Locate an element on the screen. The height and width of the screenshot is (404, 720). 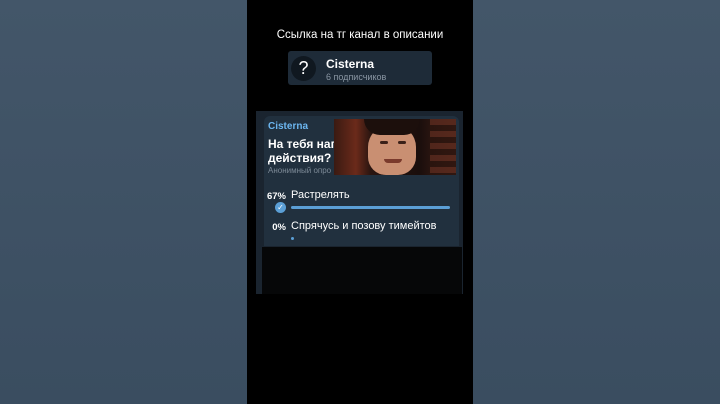
channel-card: ? Cisterna 6 подписчиков is located at coordinates (360, 68).